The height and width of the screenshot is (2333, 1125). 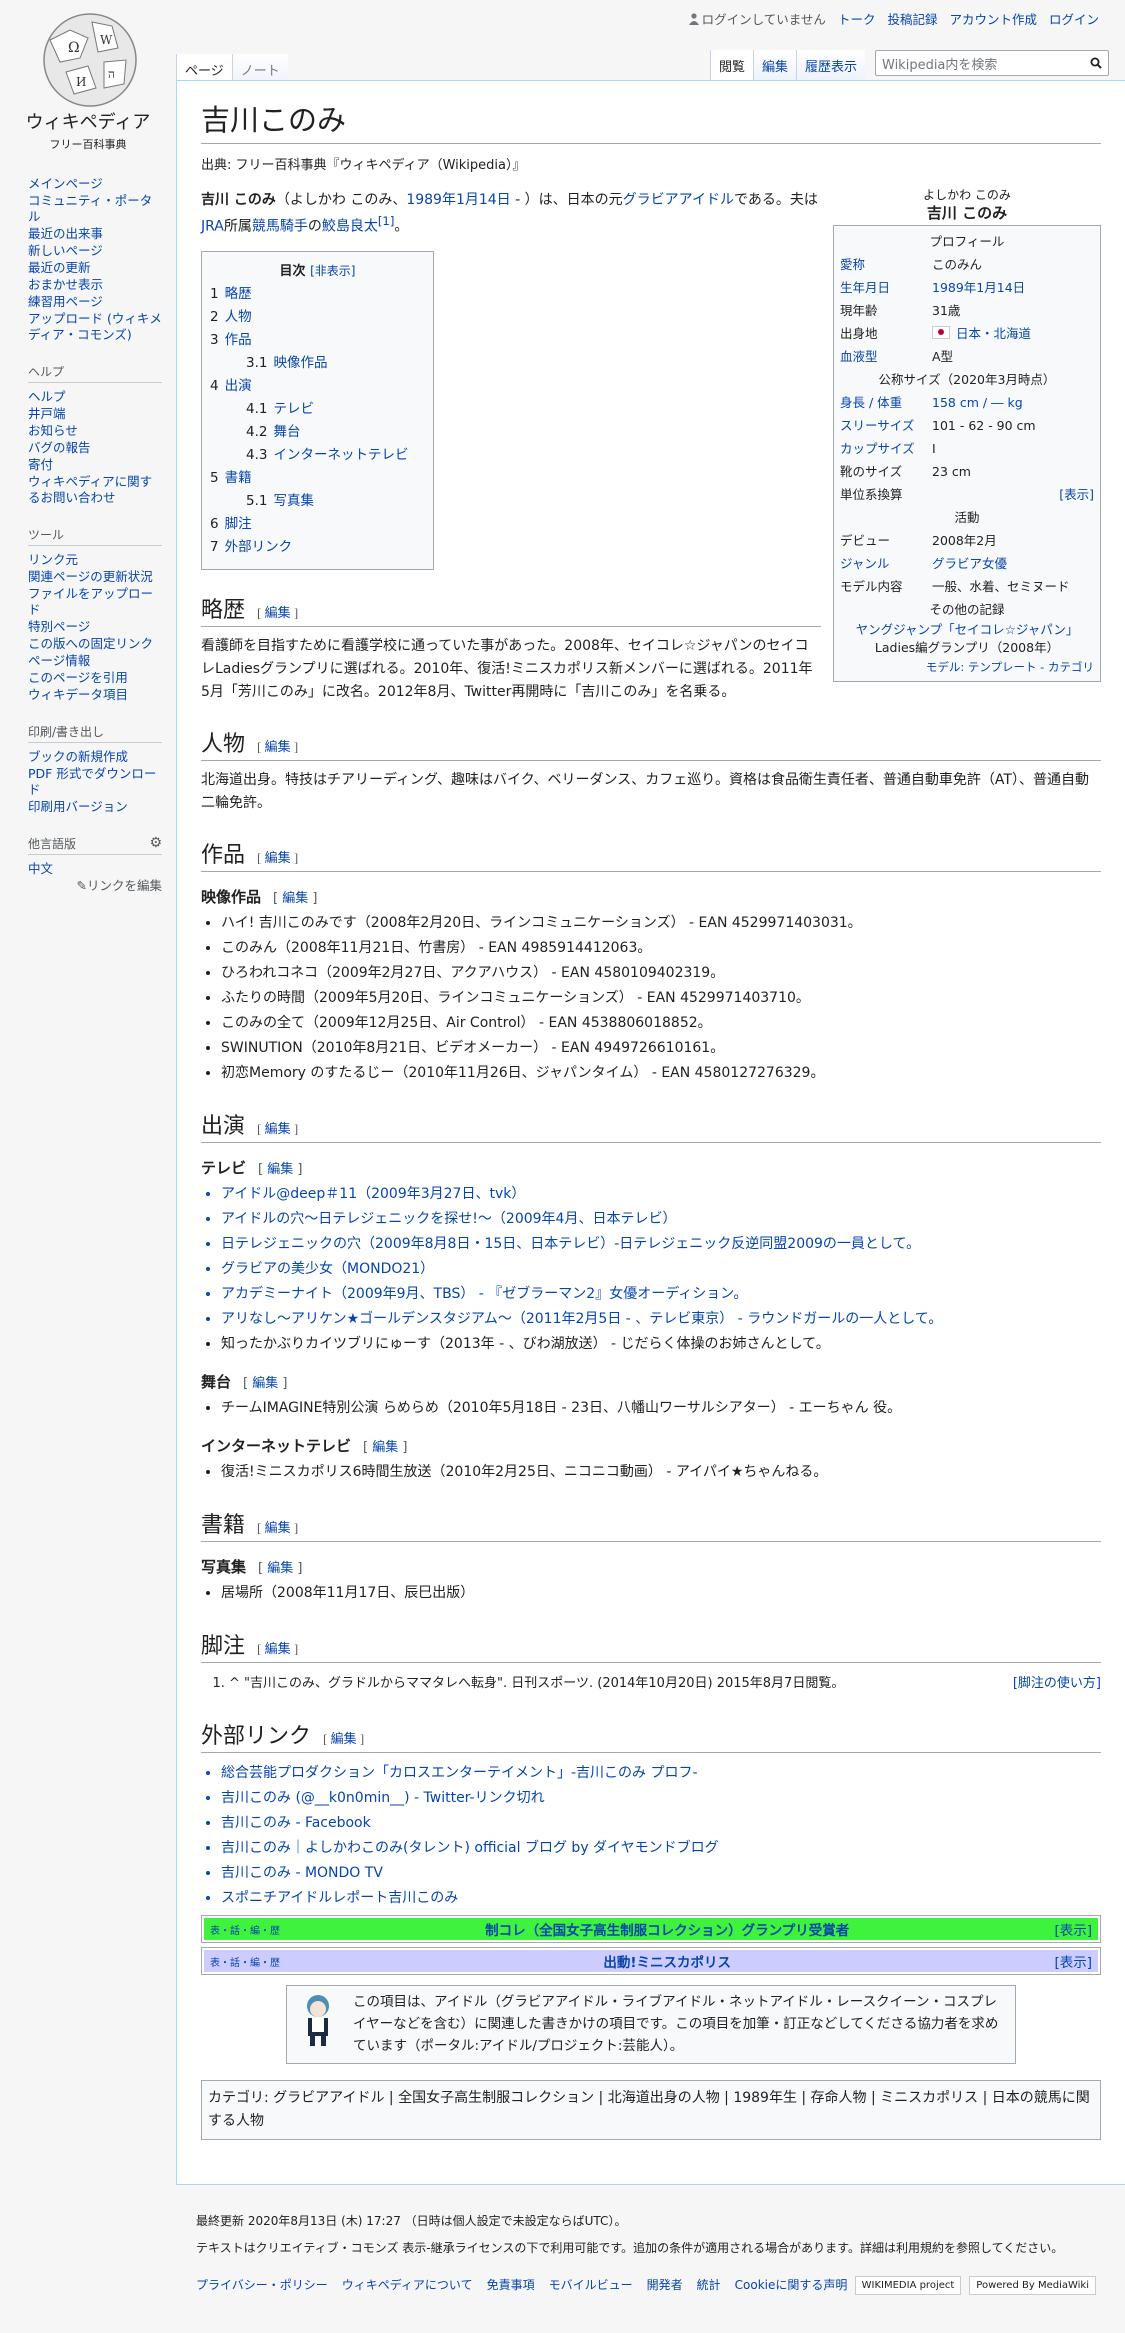 I want to click on sidebar-item-wikidata: ウィキデータ項目, so click(x=95, y=695).